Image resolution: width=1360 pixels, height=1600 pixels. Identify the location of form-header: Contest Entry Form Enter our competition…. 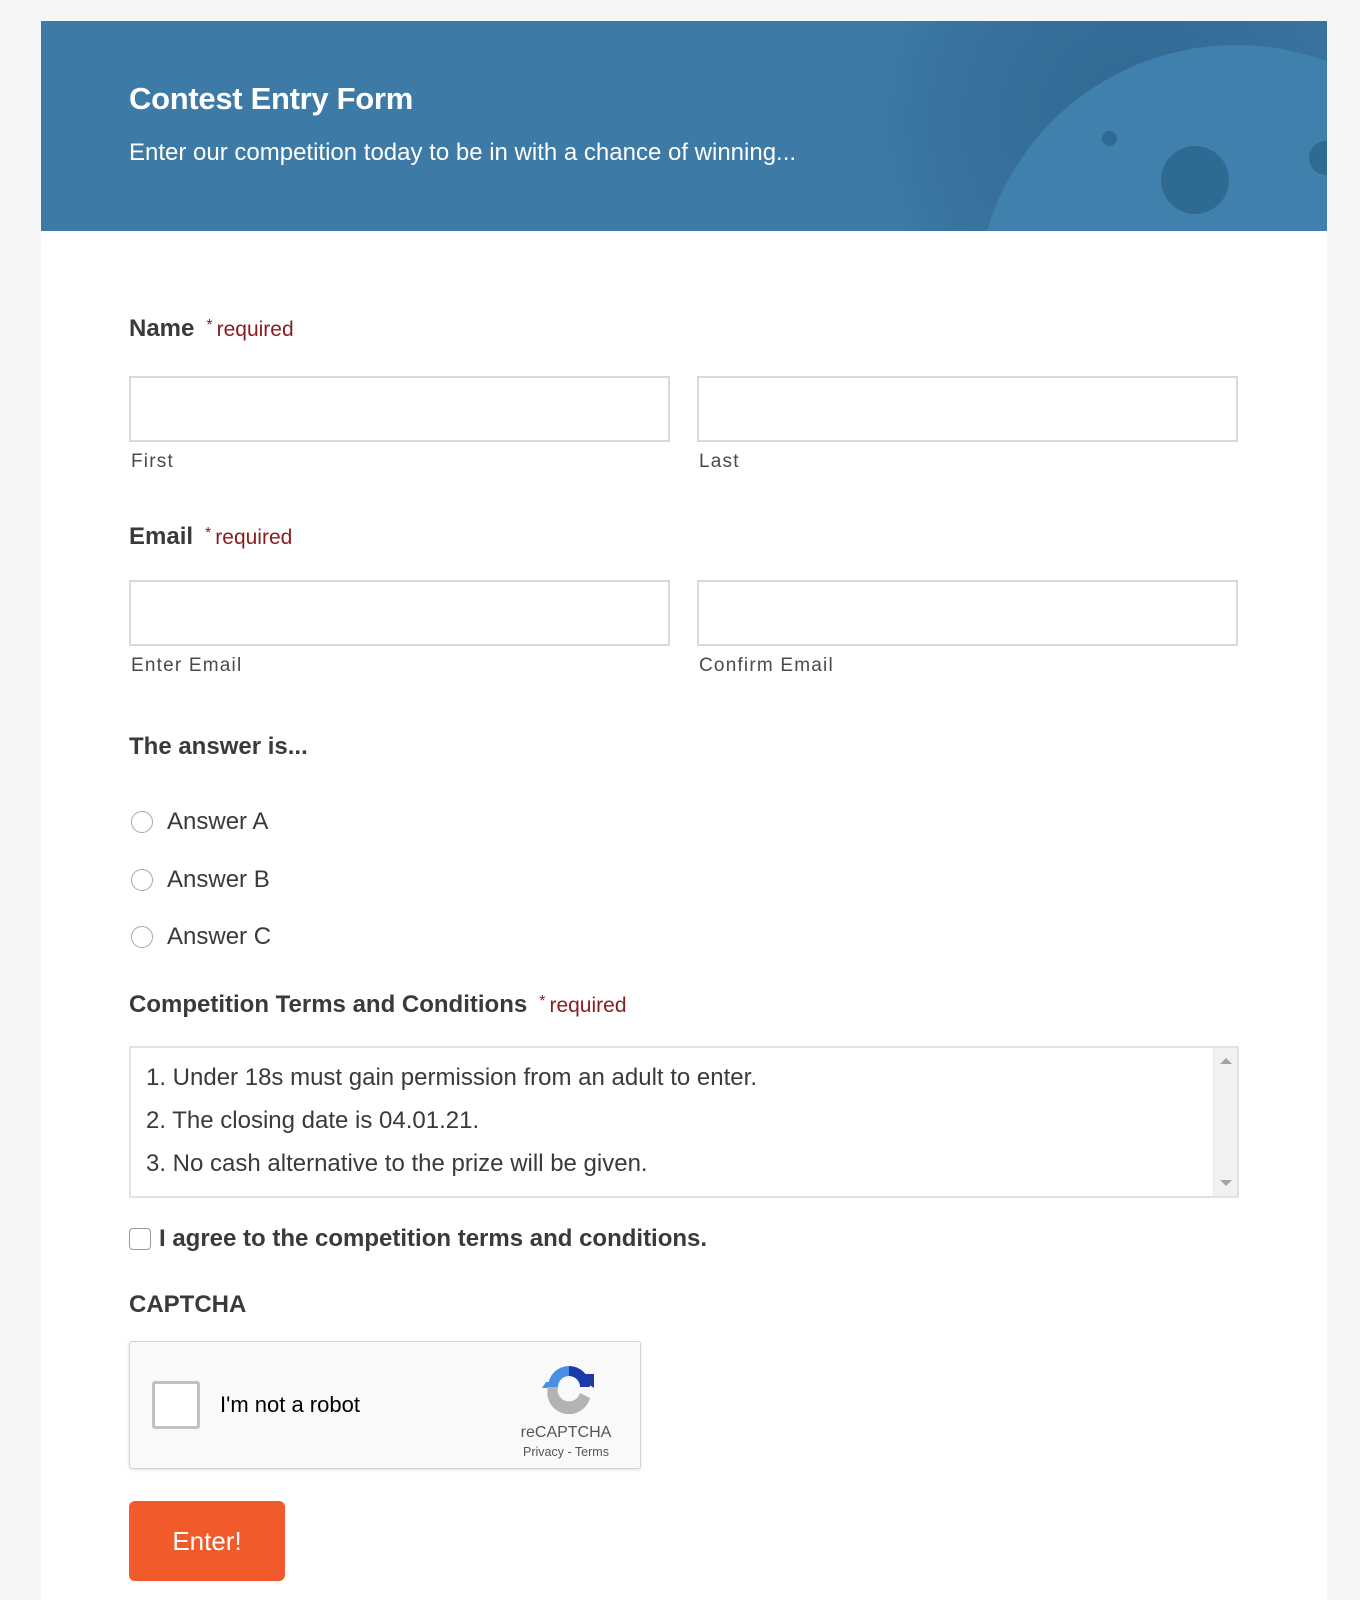
(684, 126).